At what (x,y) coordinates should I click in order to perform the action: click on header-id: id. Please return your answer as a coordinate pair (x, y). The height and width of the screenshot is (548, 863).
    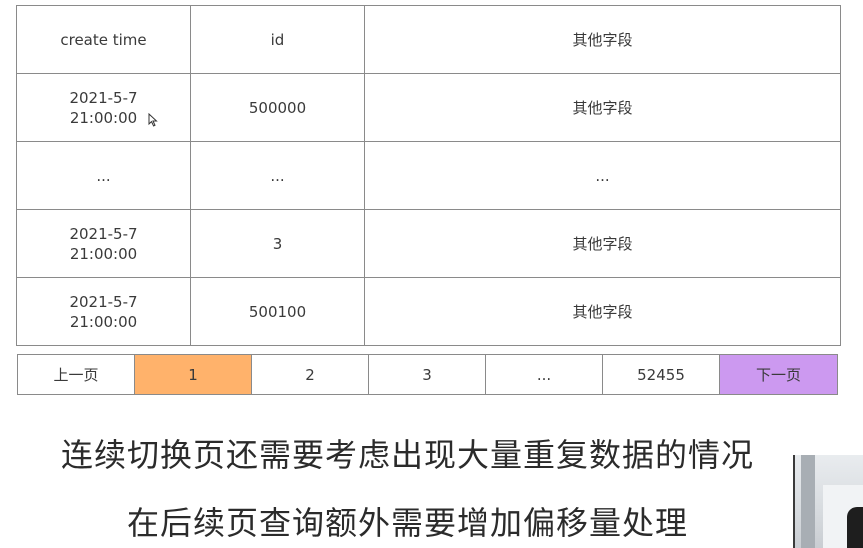
    Looking at the image, I should click on (277, 39).